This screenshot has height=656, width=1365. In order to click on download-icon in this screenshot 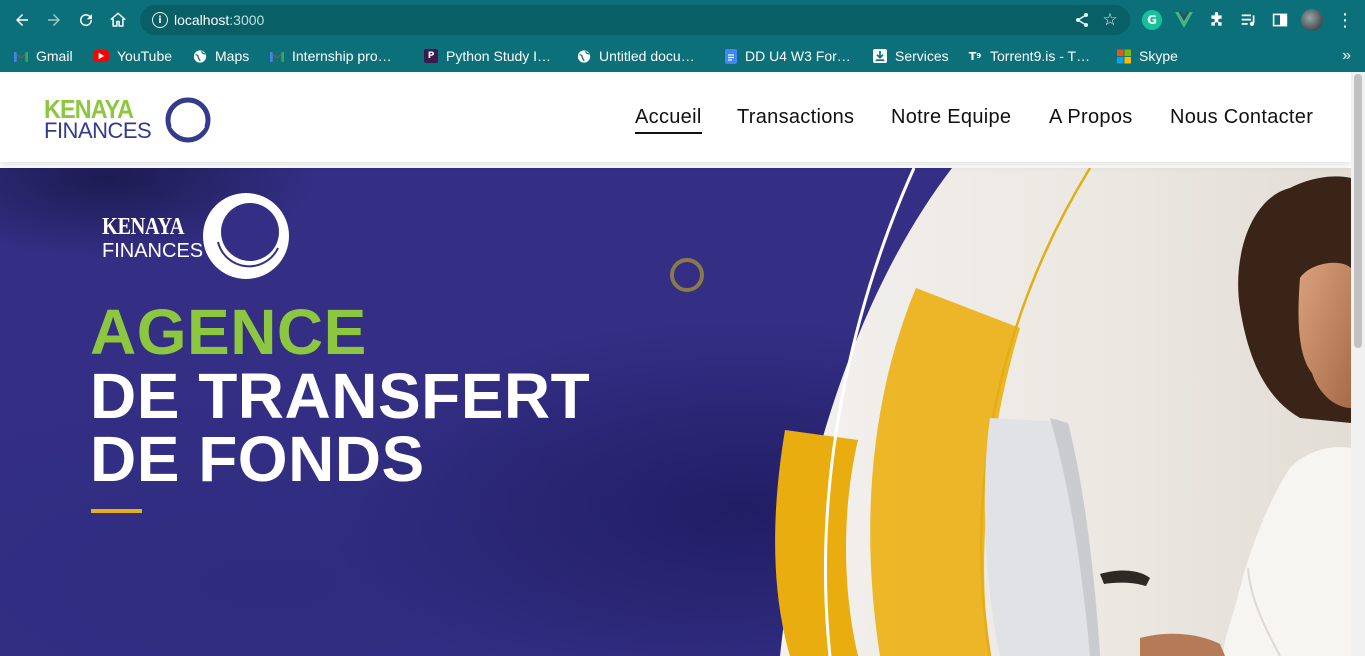, I will do `click(880, 56)`.